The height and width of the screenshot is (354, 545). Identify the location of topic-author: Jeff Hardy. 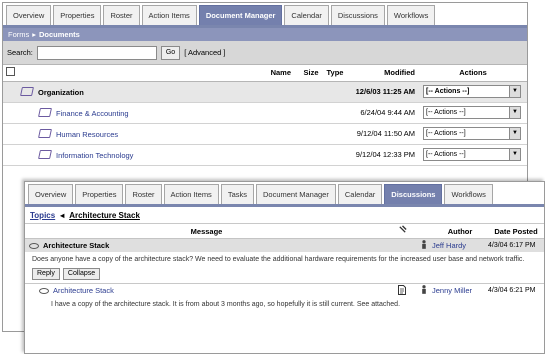
(460, 245).